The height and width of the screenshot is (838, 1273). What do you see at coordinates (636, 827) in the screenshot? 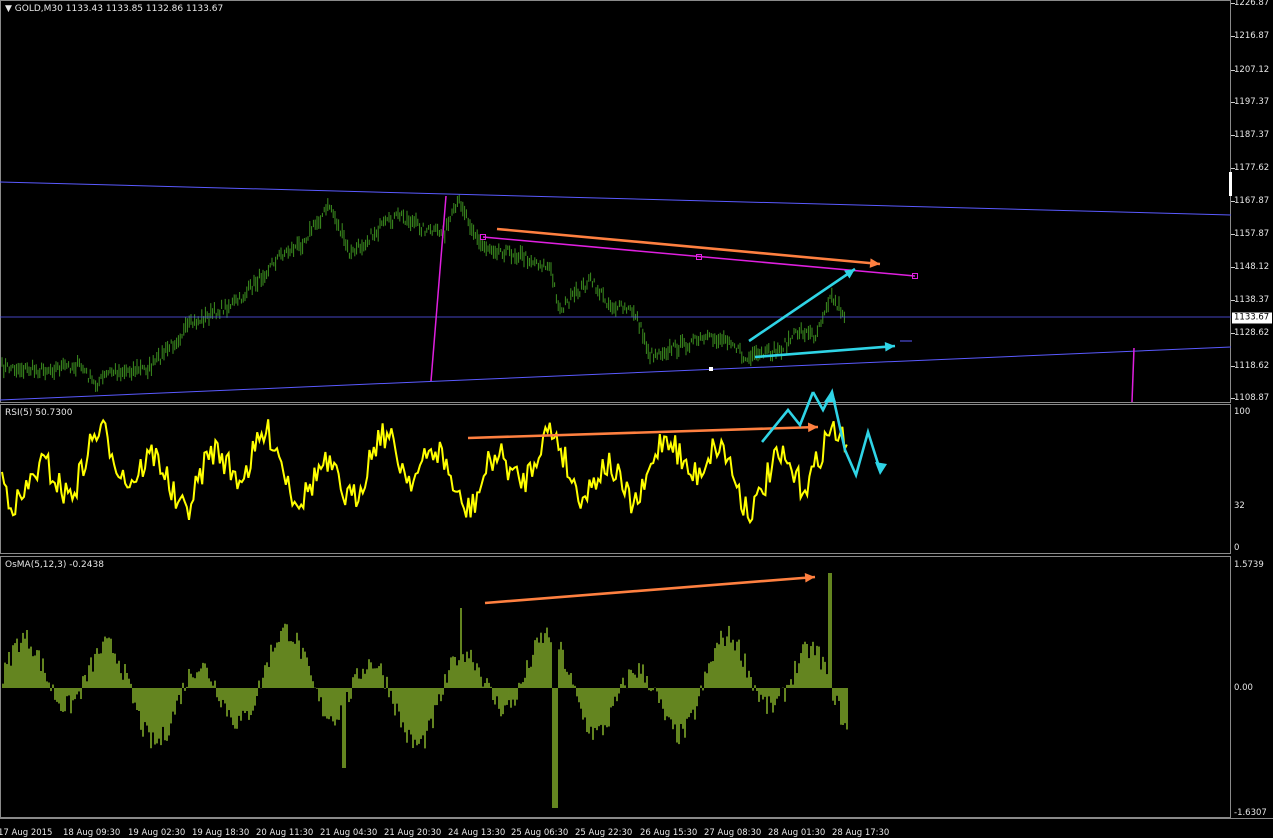
I see `time-axis` at bounding box center [636, 827].